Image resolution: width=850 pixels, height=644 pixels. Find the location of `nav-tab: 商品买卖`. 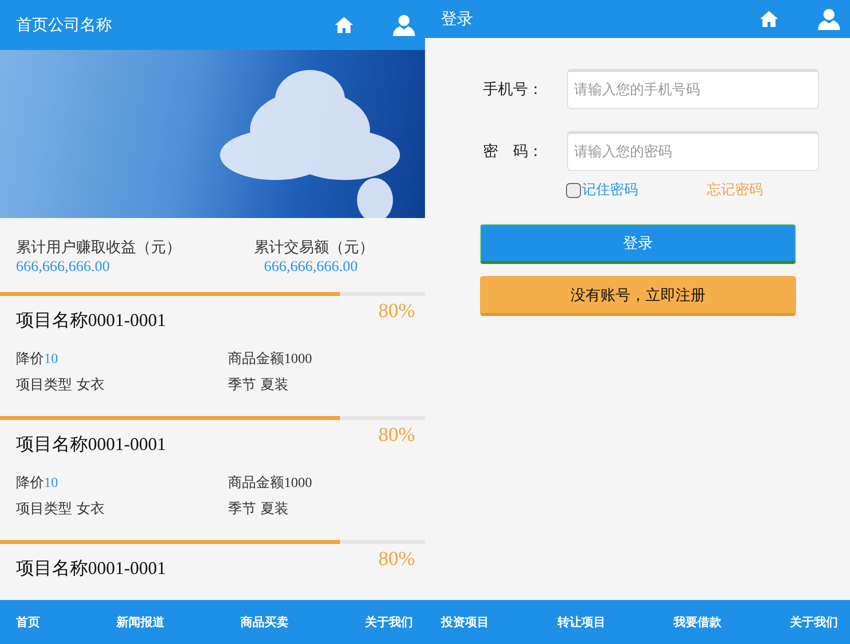

nav-tab: 商品买卖 is located at coordinates (264, 622).